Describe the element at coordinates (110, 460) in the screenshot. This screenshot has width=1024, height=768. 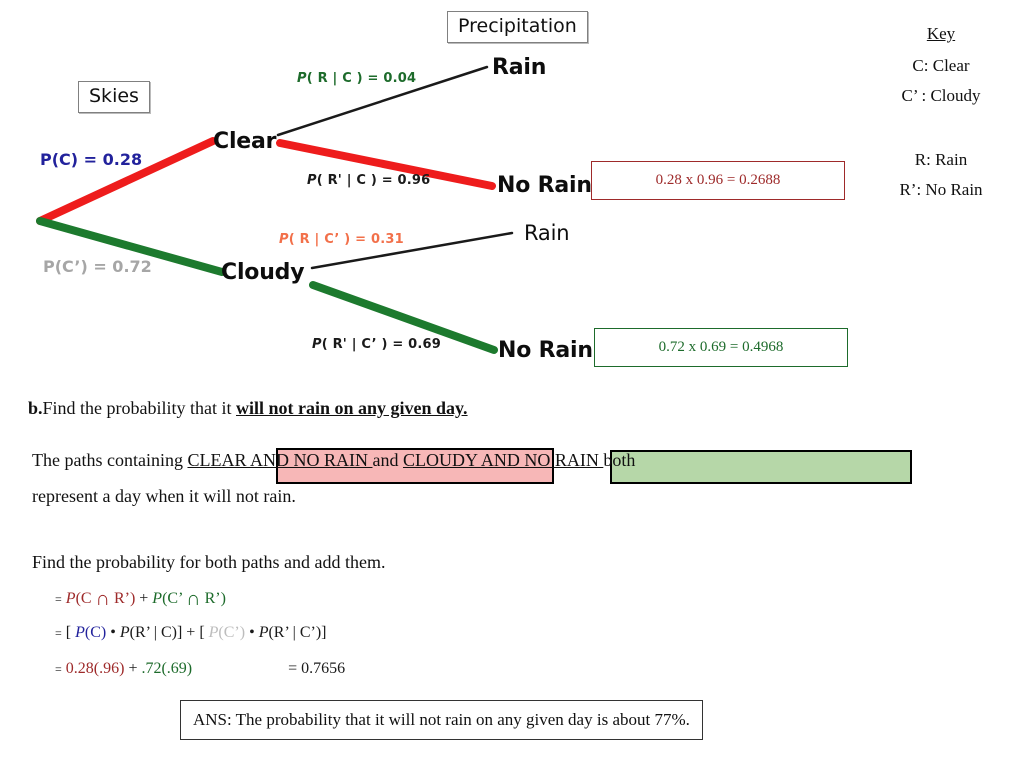
I see `explanation-lead: The paths containing` at that location.